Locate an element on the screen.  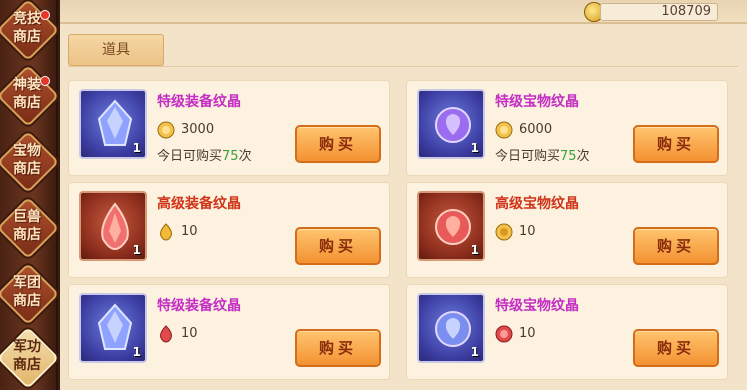
tab-items: 道具 is located at coordinates (116, 50).